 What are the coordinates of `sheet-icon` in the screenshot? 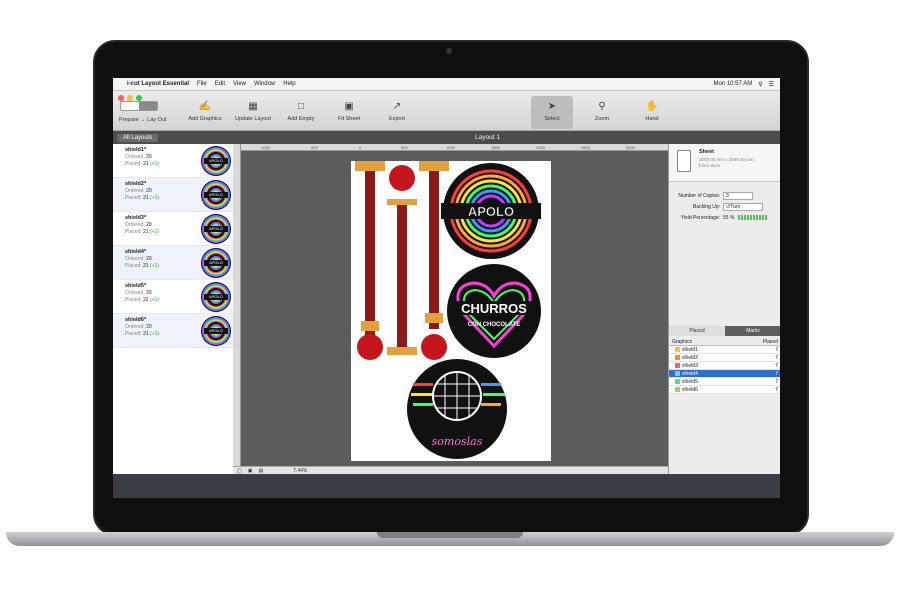 It's located at (684, 161).